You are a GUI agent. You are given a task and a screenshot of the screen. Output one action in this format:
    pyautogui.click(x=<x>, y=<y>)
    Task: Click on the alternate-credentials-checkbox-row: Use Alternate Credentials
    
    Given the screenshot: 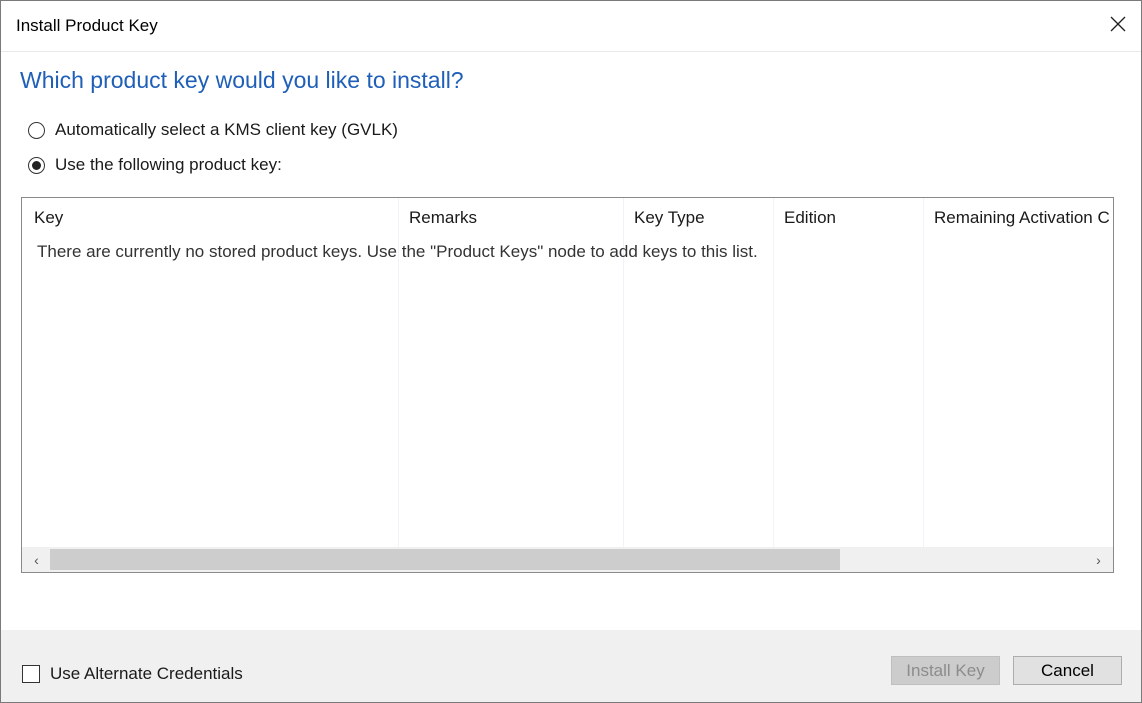 What is the action you would take?
    pyautogui.click(x=132, y=674)
    